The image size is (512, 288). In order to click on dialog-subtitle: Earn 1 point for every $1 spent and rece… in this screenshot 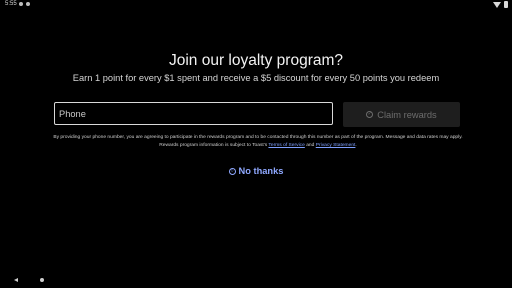, I will do `click(256, 78)`.